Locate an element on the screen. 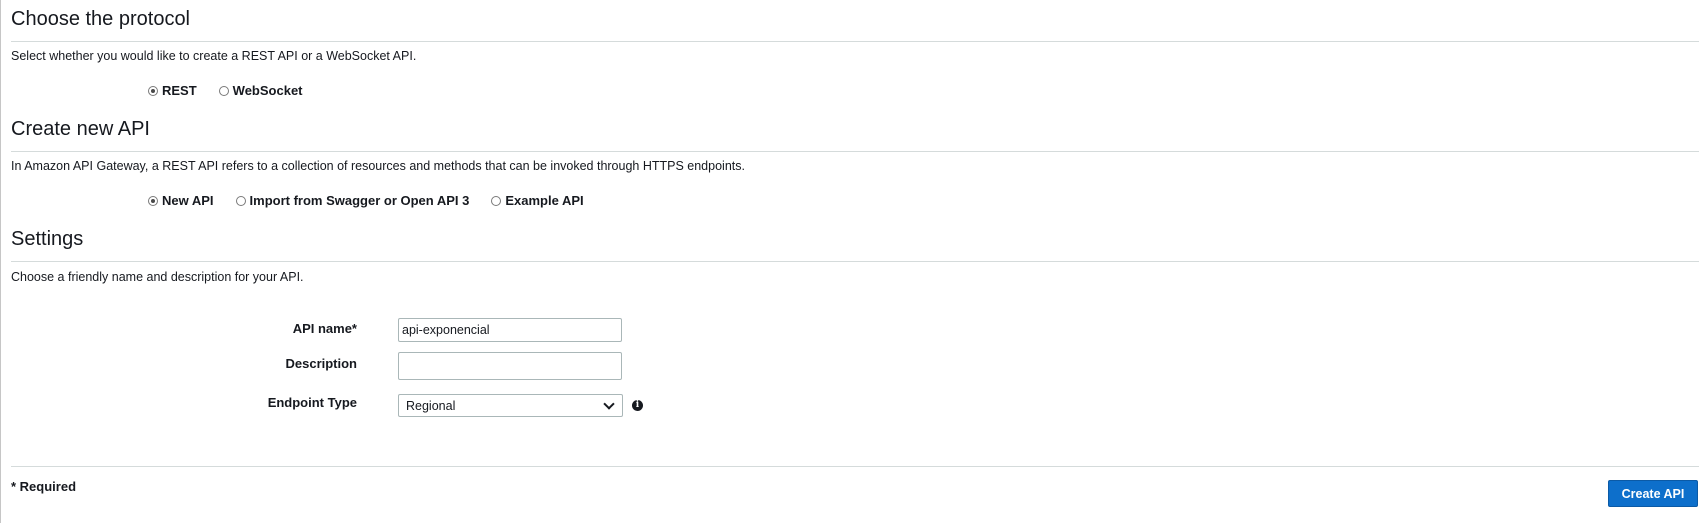  radio-rest-label: REST is located at coordinates (179, 90).